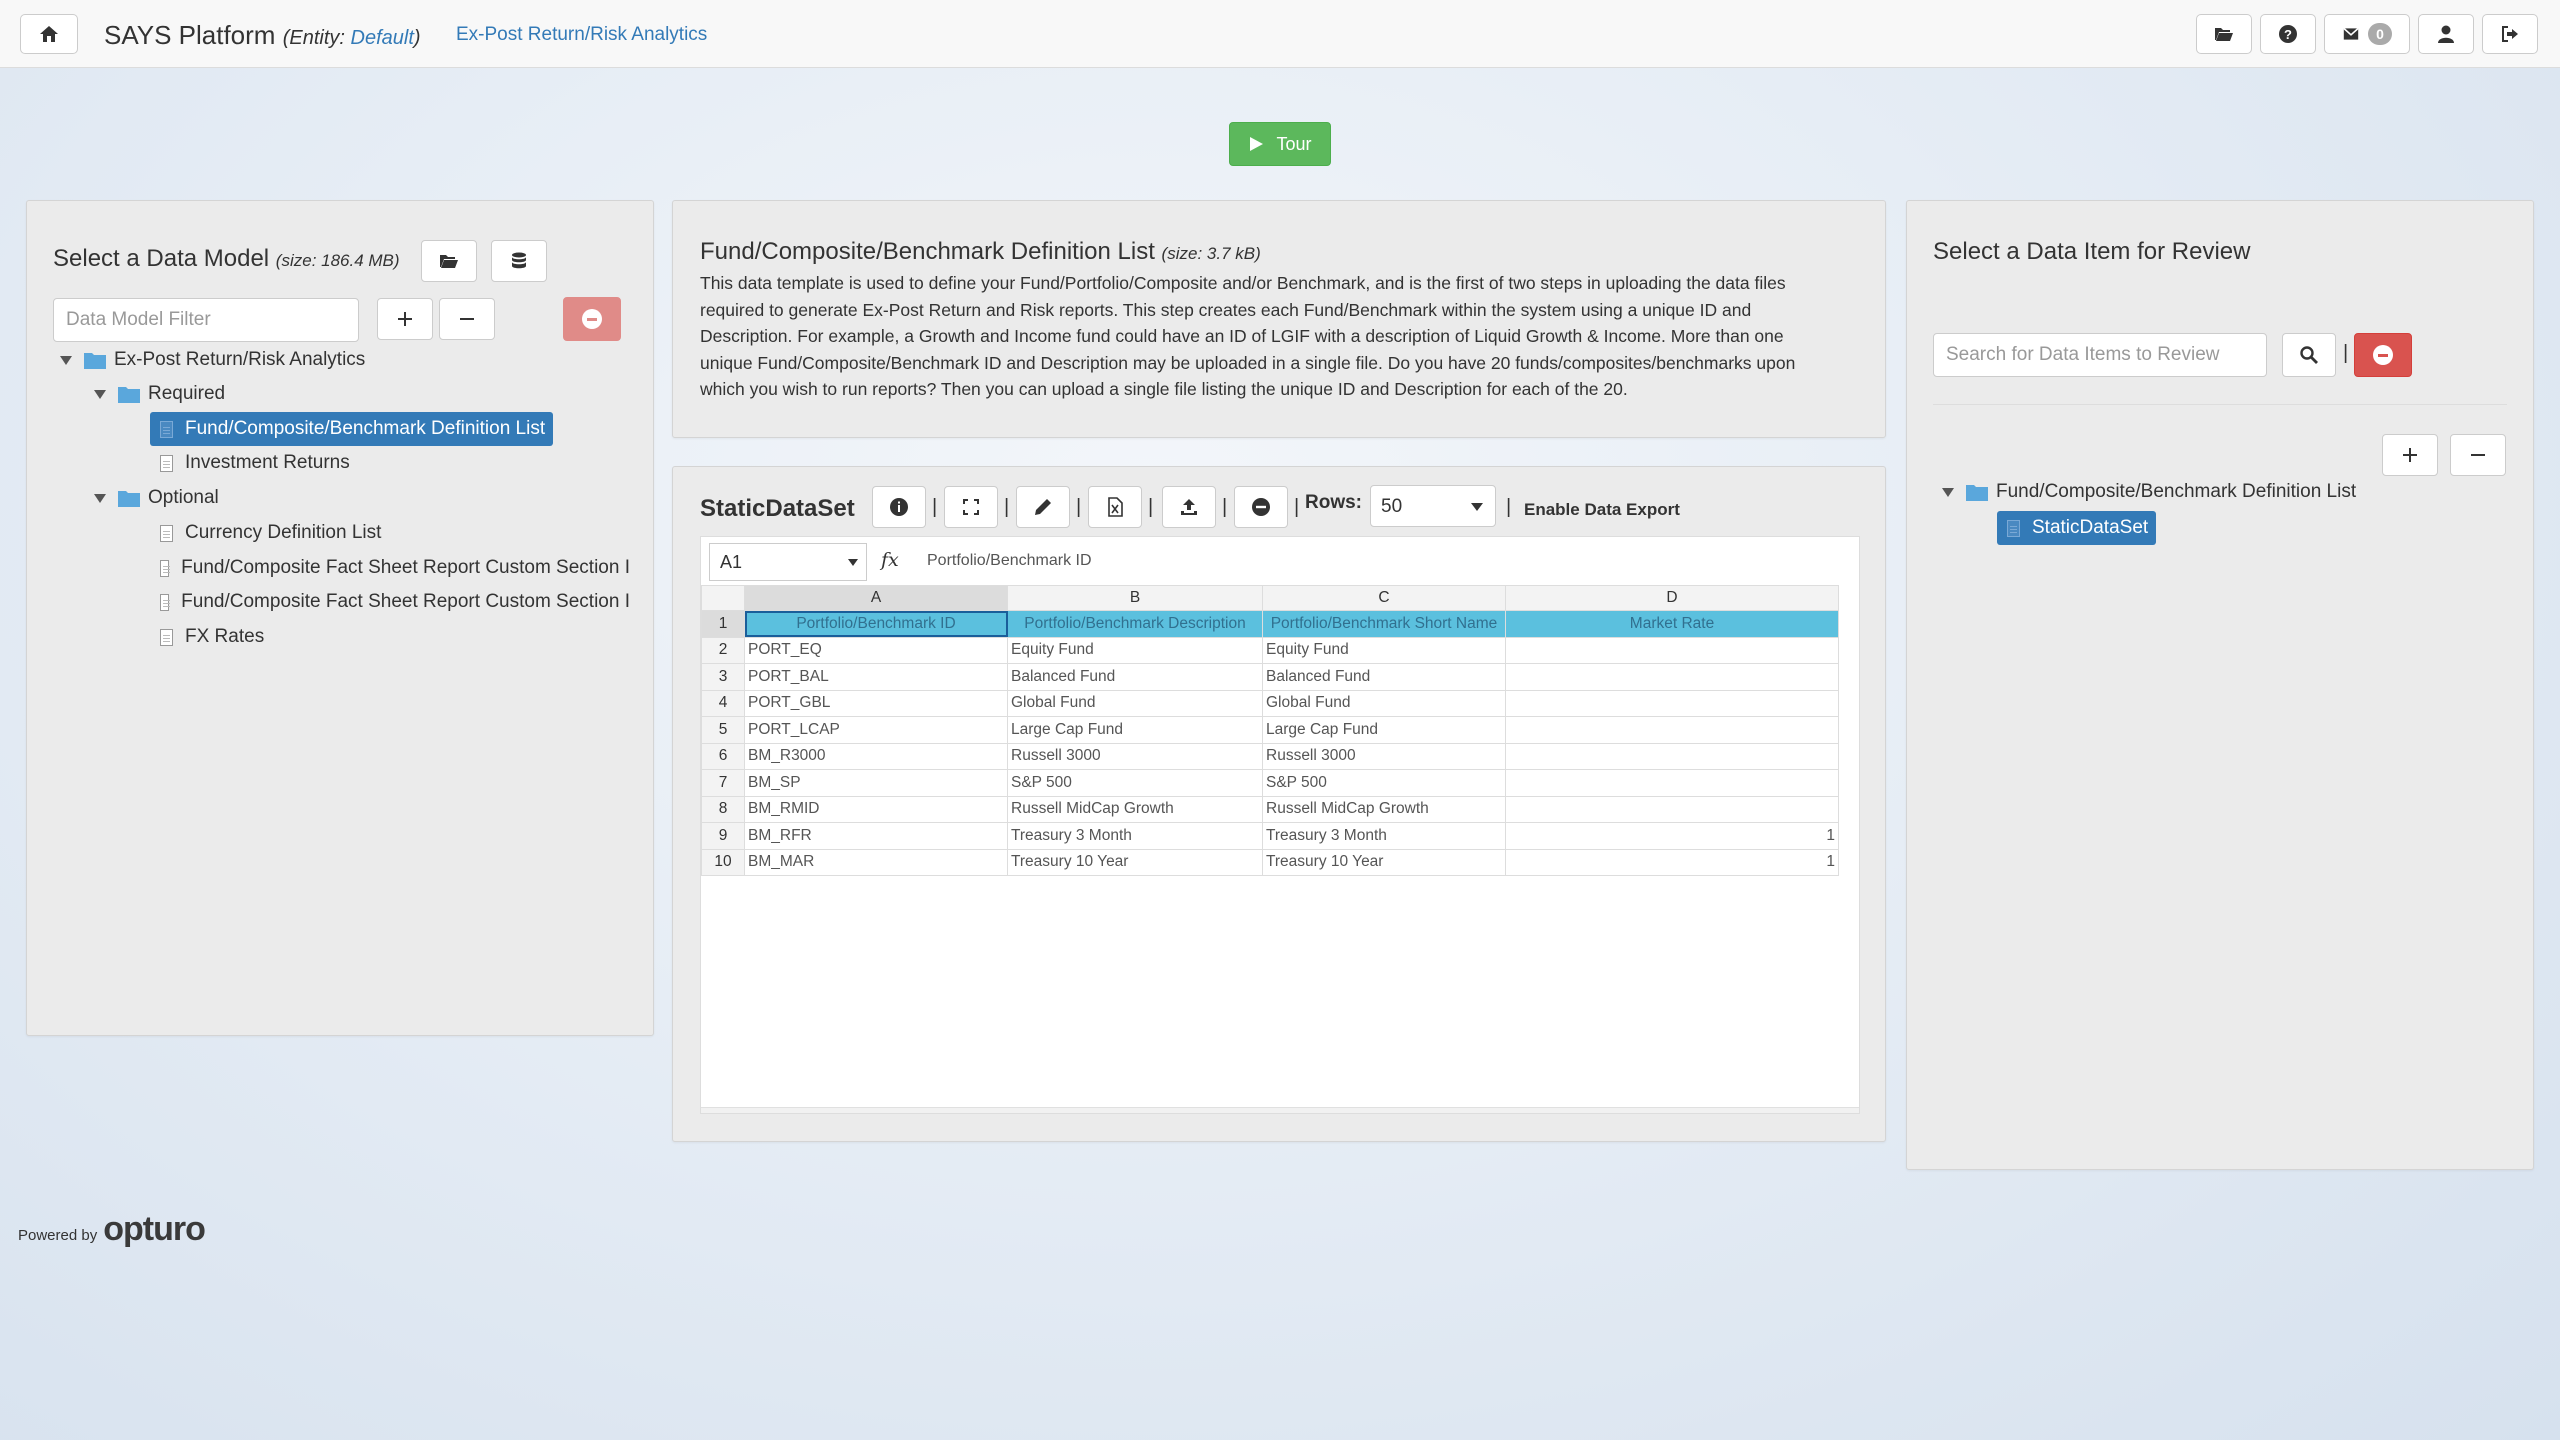 Image resolution: width=2560 pixels, height=1440 pixels. Describe the element at coordinates (876, 809) in the screenshot. I see `cell: BM_RMID` at that location.